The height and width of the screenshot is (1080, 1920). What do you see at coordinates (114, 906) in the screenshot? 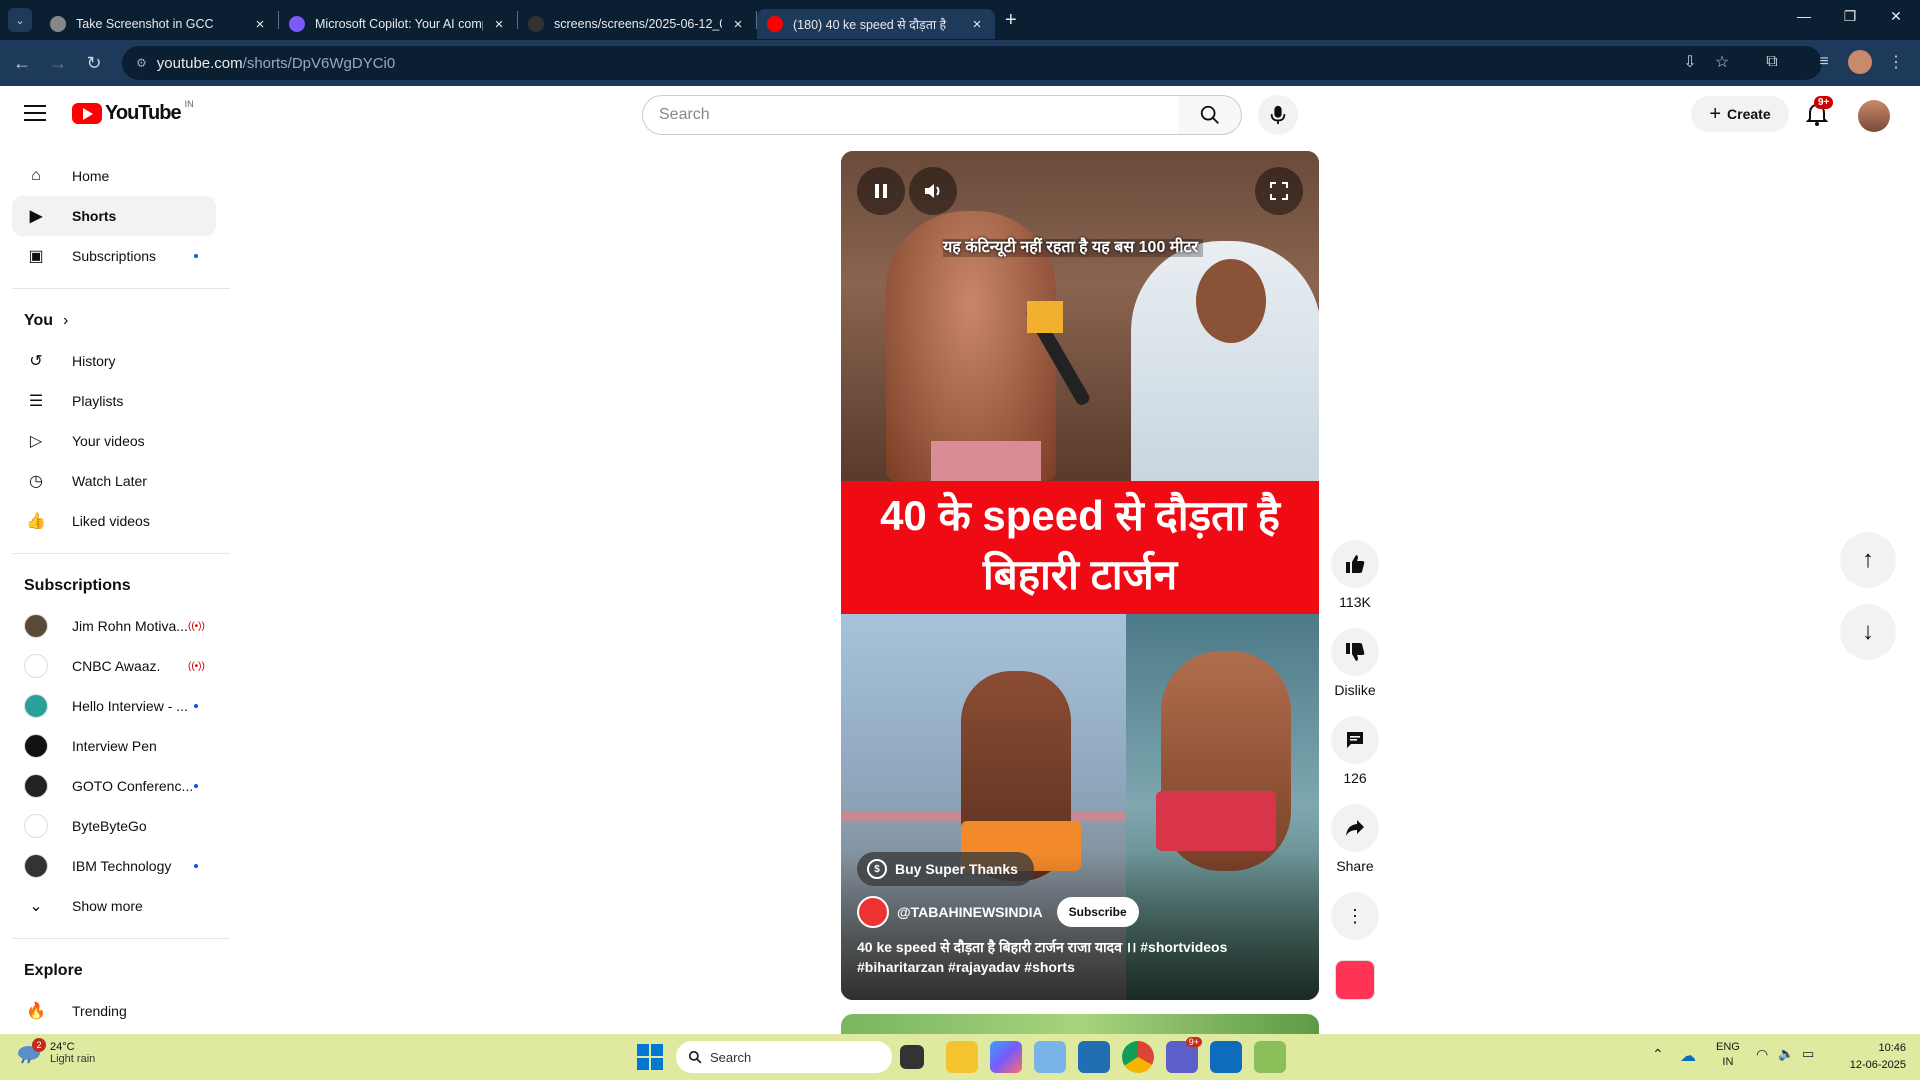
I see `sidebar-show-more: ⌄ Show more` at bounding box center [114, 906].